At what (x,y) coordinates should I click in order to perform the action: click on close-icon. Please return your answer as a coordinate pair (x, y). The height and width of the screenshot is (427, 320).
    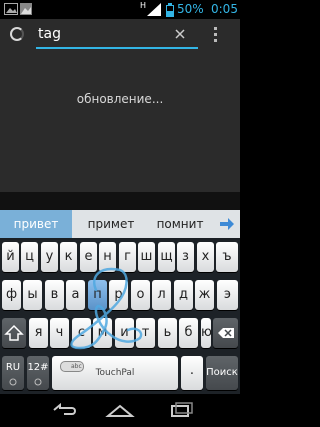
    Looking at the image, I should click on (180, 34).